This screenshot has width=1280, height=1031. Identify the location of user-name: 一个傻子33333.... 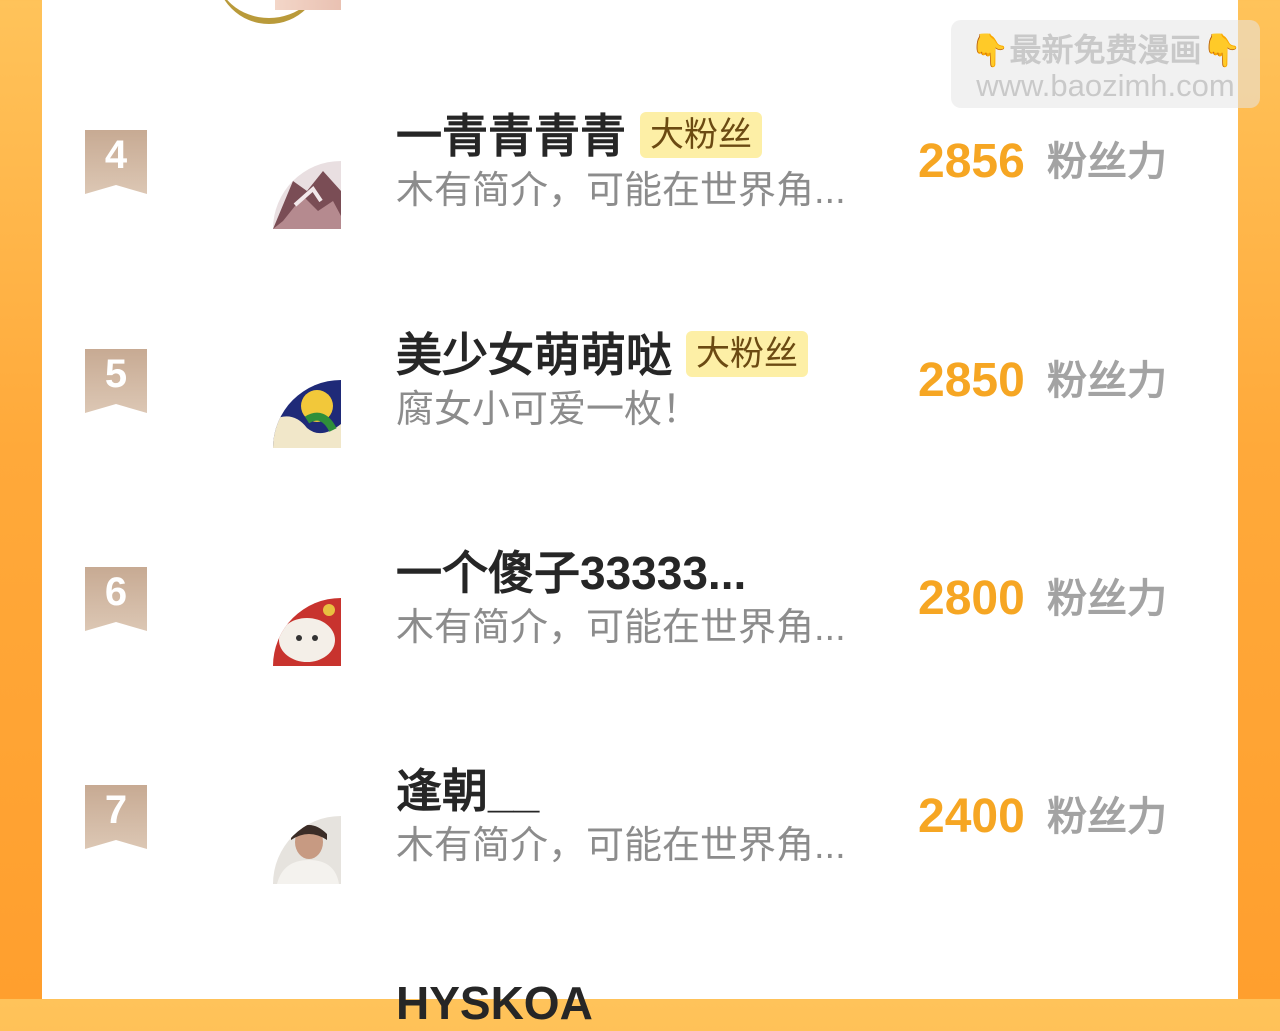
(571, 573).